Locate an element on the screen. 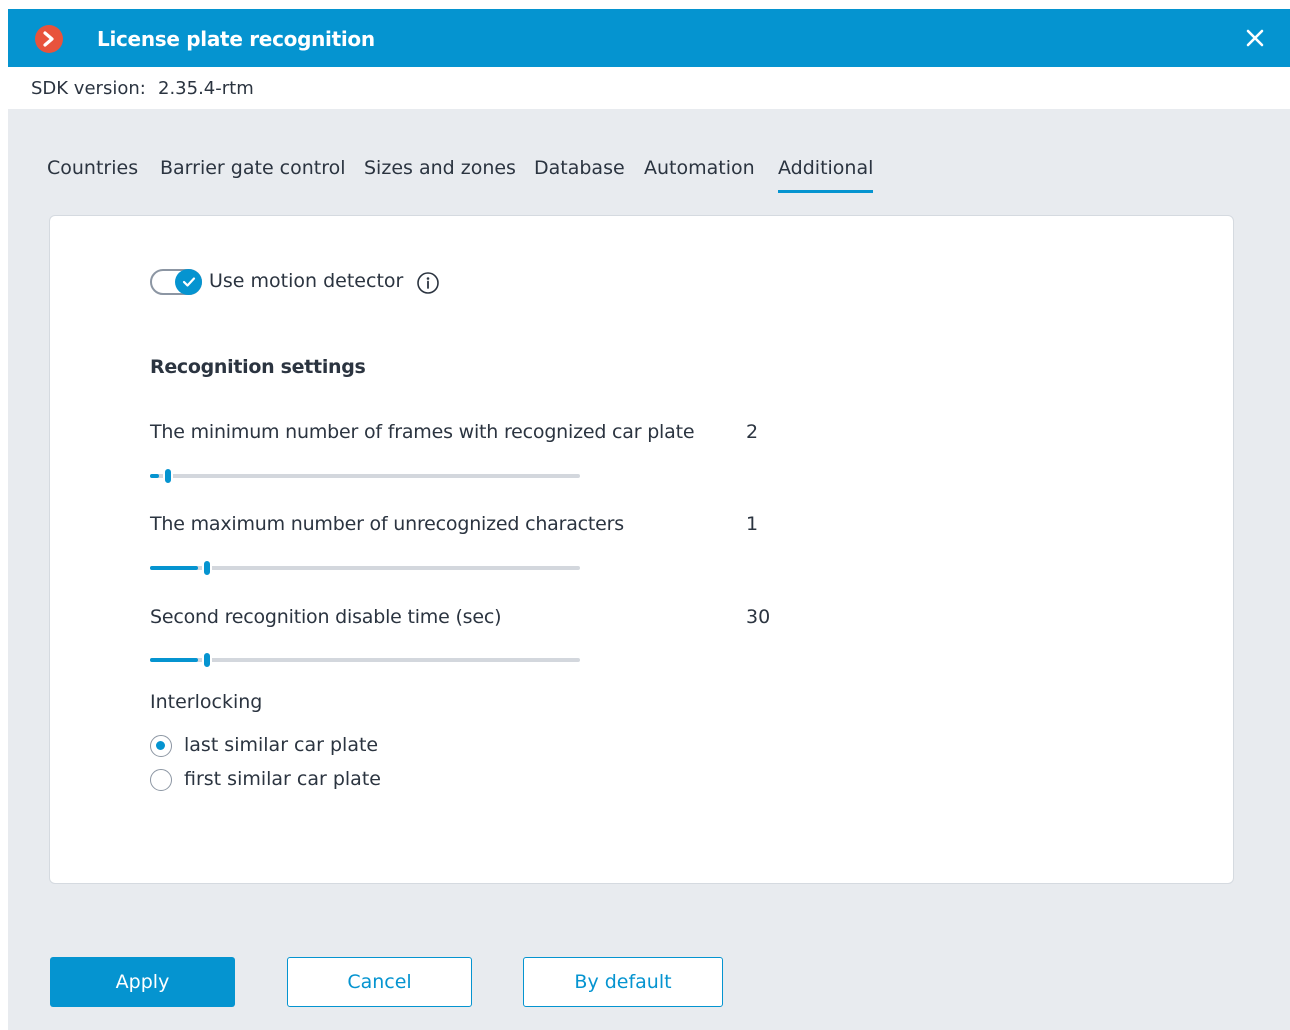 The width and height of the screenshot is (1290, 1030). cancel-button: Cancel is located at coordinates (379, 982).